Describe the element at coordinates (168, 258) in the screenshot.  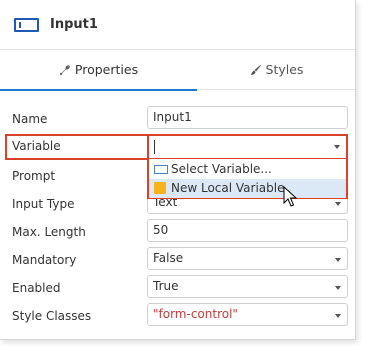
I see `mandatory-value: False` at that location.